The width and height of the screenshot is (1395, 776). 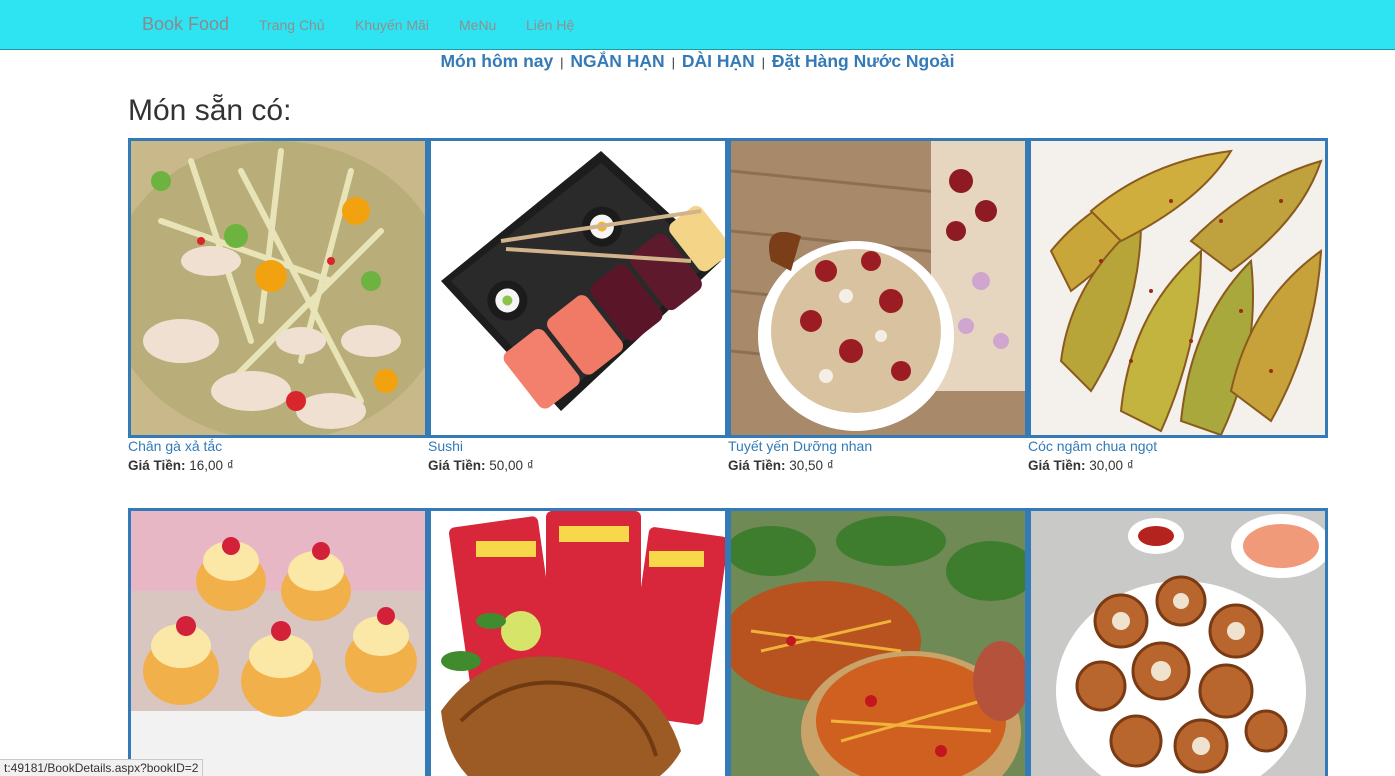 I want to click on product-price: Giá Tiền: 30,50 ₫, so click(x=781, y=465).